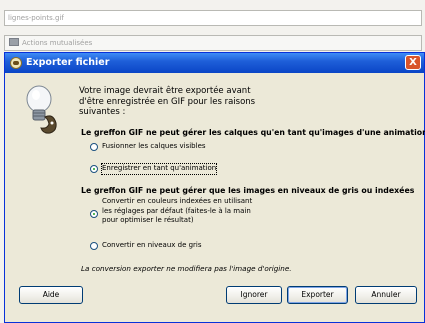 The width and height of the screenshot is (425, 323). I want to click on convert-indexed-radio, so click(94, 214).